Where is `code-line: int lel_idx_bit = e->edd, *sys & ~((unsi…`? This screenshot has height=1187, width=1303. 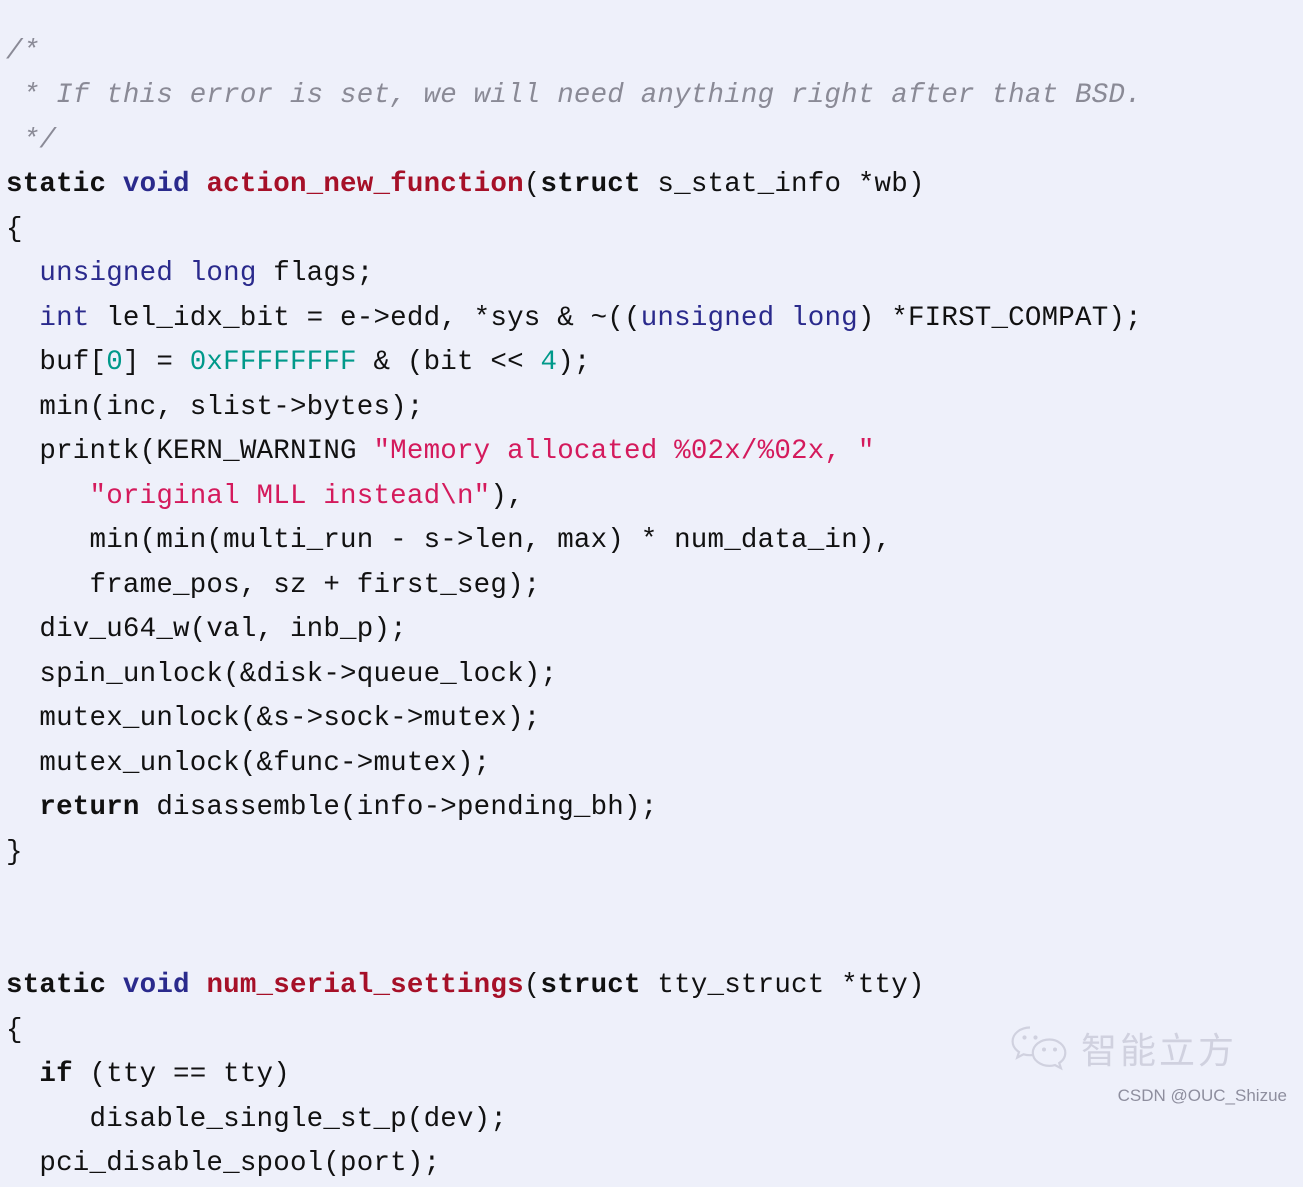 code-line: int lel_idx_bit = e->edd, *sys & ~((unsi… is located at coordinates (654, 319).